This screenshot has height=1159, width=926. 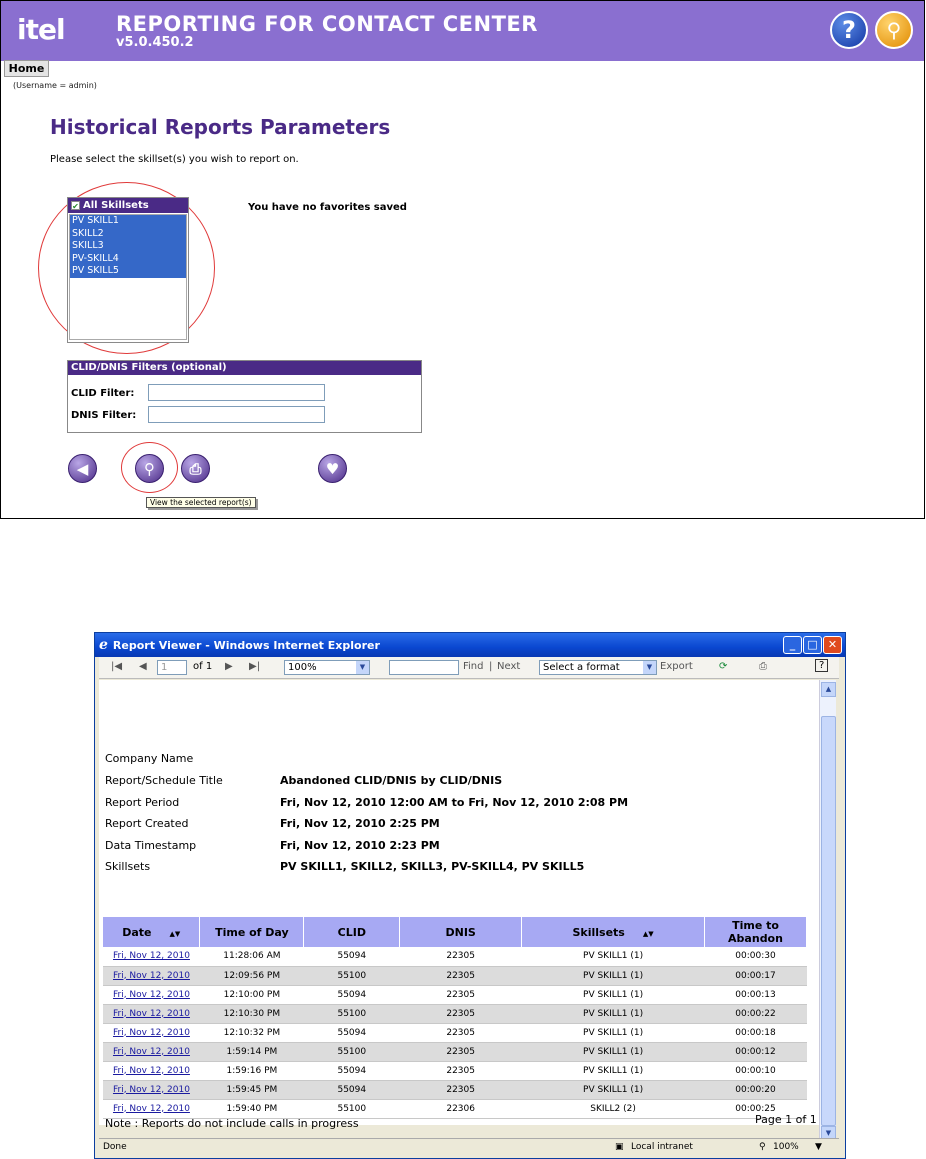 What do you see at coordinates (236, 392) in the screenshot?
I see `clid-filter-input` at bounding box center [236, 392].